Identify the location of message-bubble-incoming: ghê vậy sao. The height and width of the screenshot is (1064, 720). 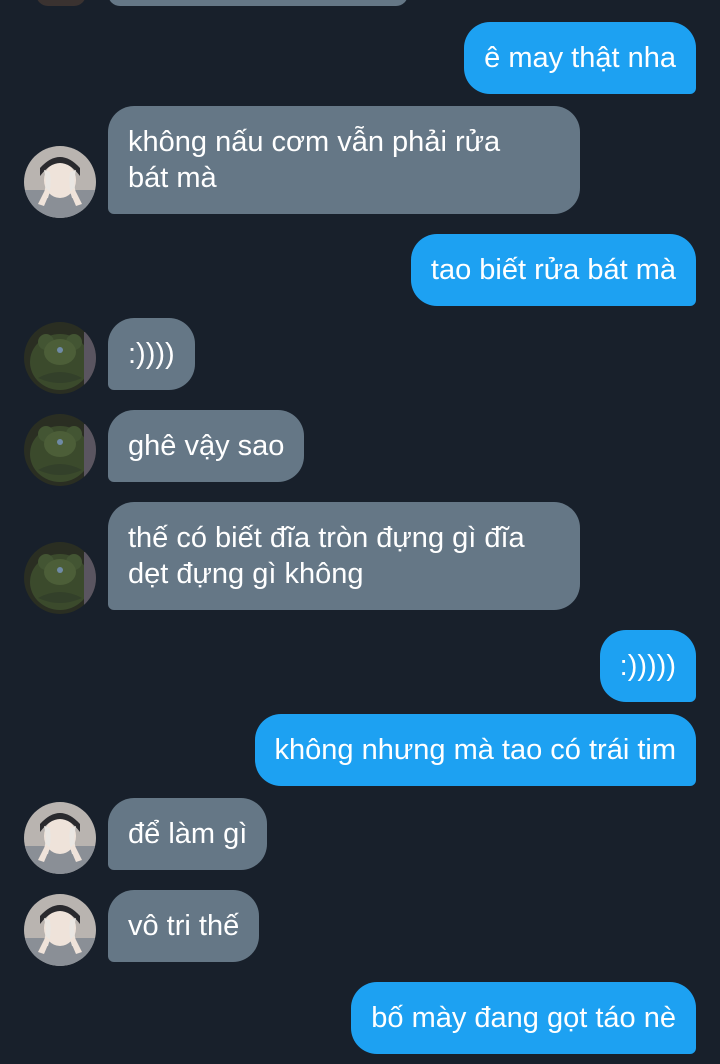
(206, 446).